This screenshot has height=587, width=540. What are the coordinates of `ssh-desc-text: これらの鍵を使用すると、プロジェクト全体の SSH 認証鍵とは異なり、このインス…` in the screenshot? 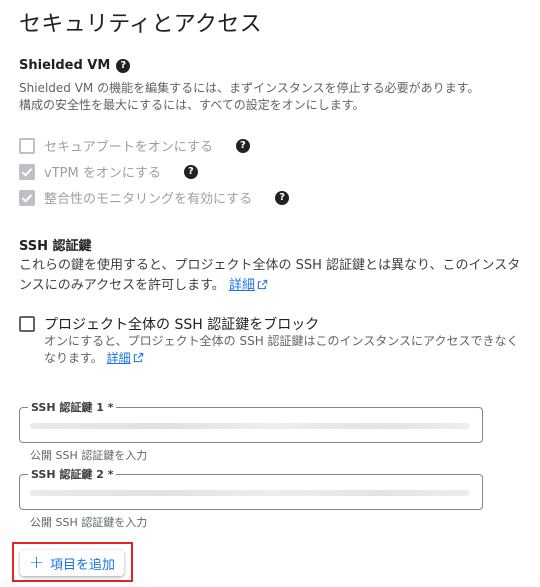 It's located at (270, 275).